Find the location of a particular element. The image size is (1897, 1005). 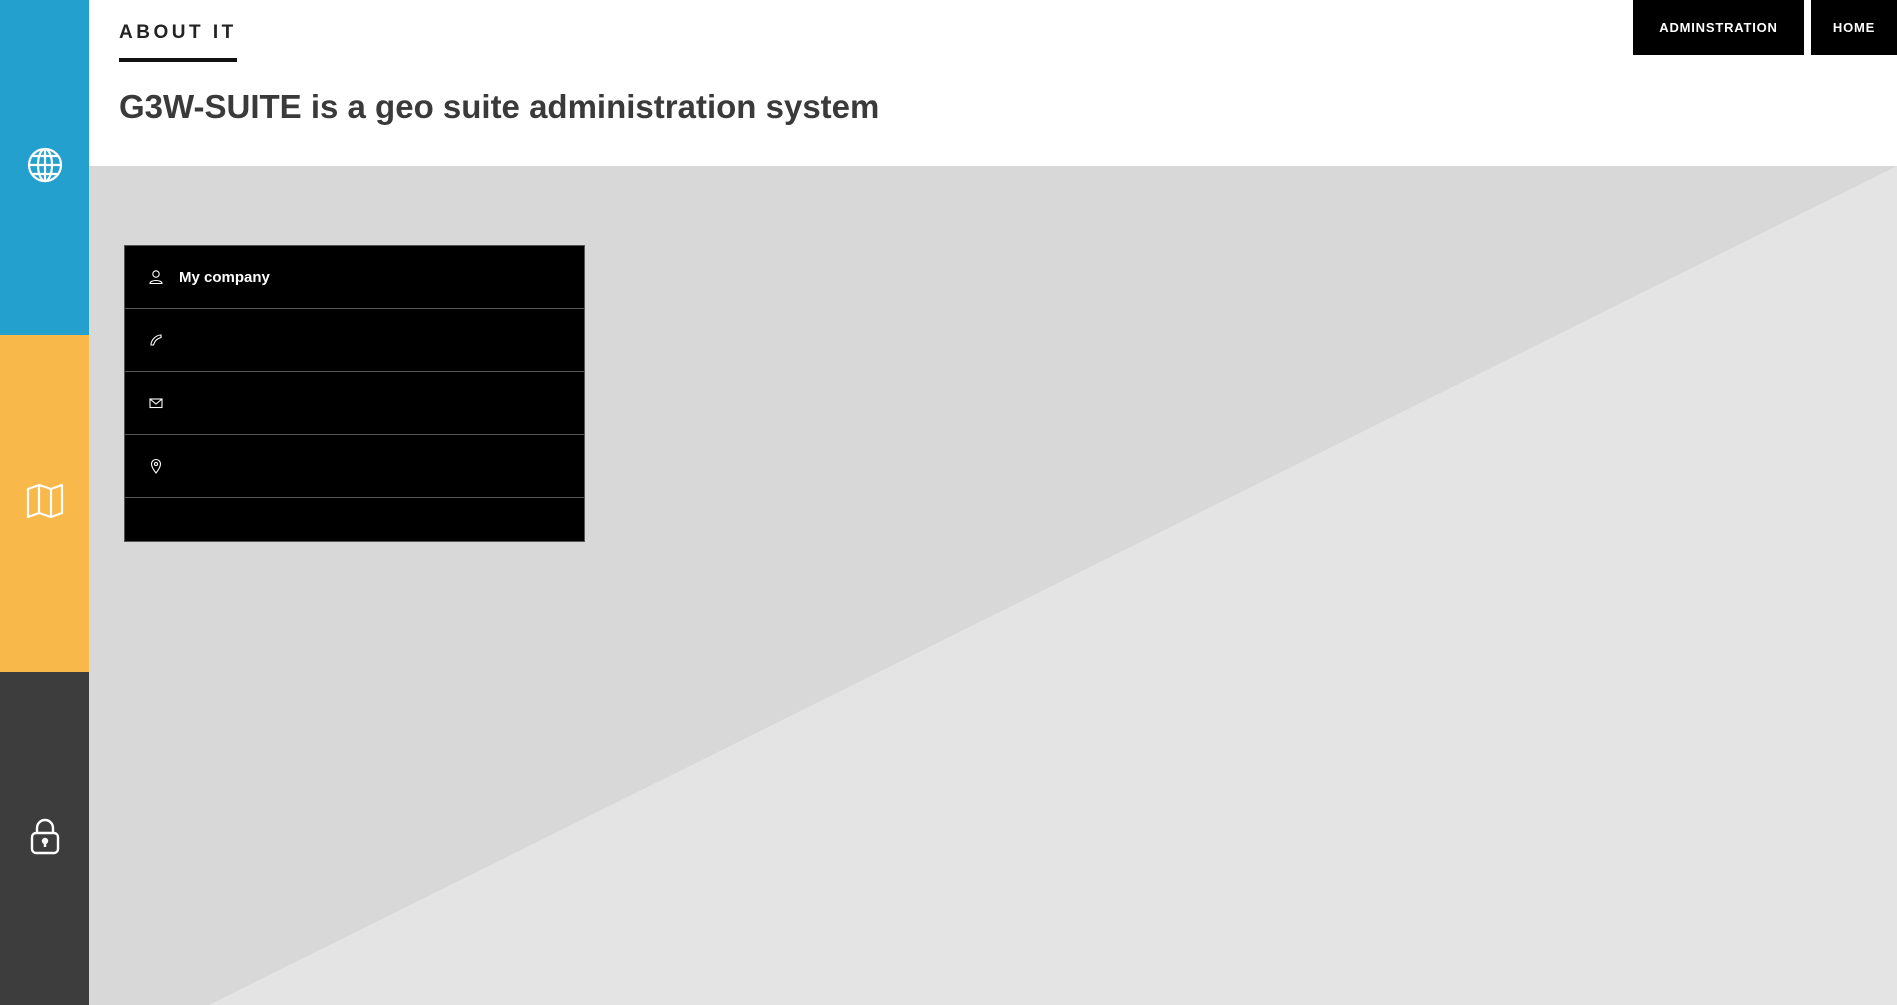

top-navigation: ADMINSTRATION HOME is located at coordinates (1765, 27).